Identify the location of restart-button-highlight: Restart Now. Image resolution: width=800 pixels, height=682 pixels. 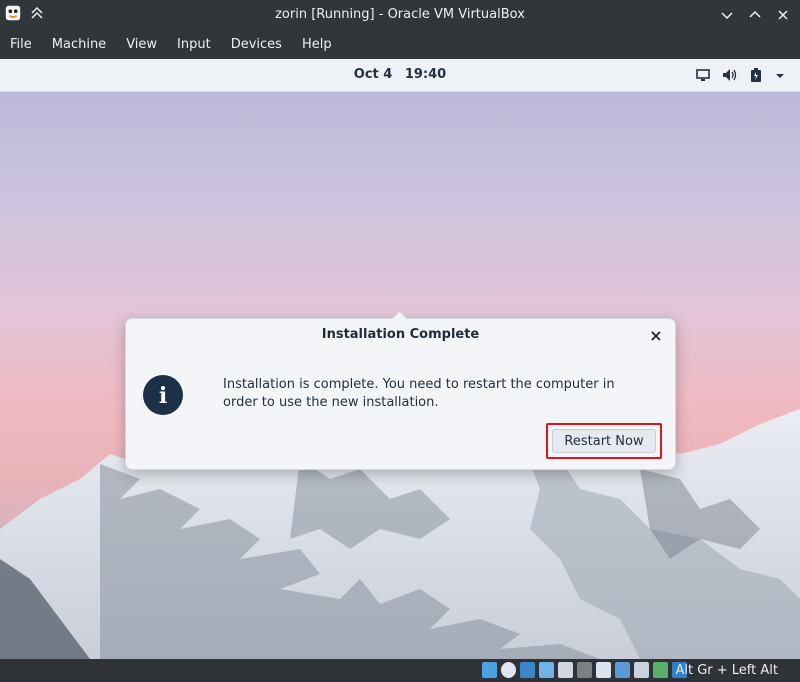
(604, 441).